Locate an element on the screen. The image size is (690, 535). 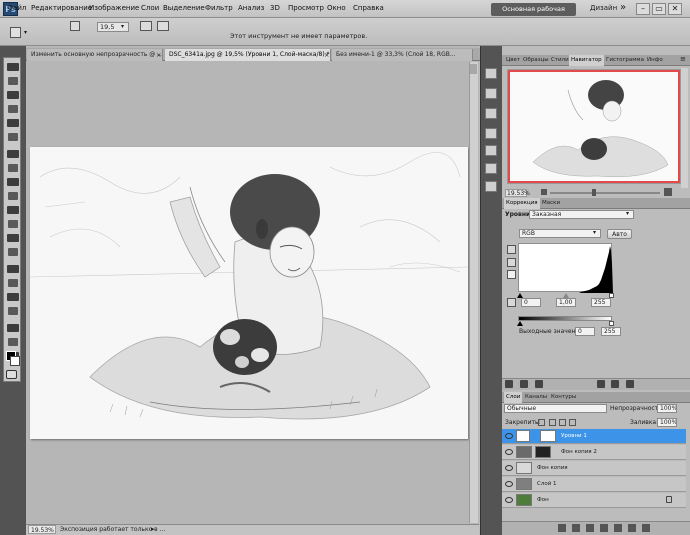
tab-histogram: Гистограмма is located at coordinates (625, 60).